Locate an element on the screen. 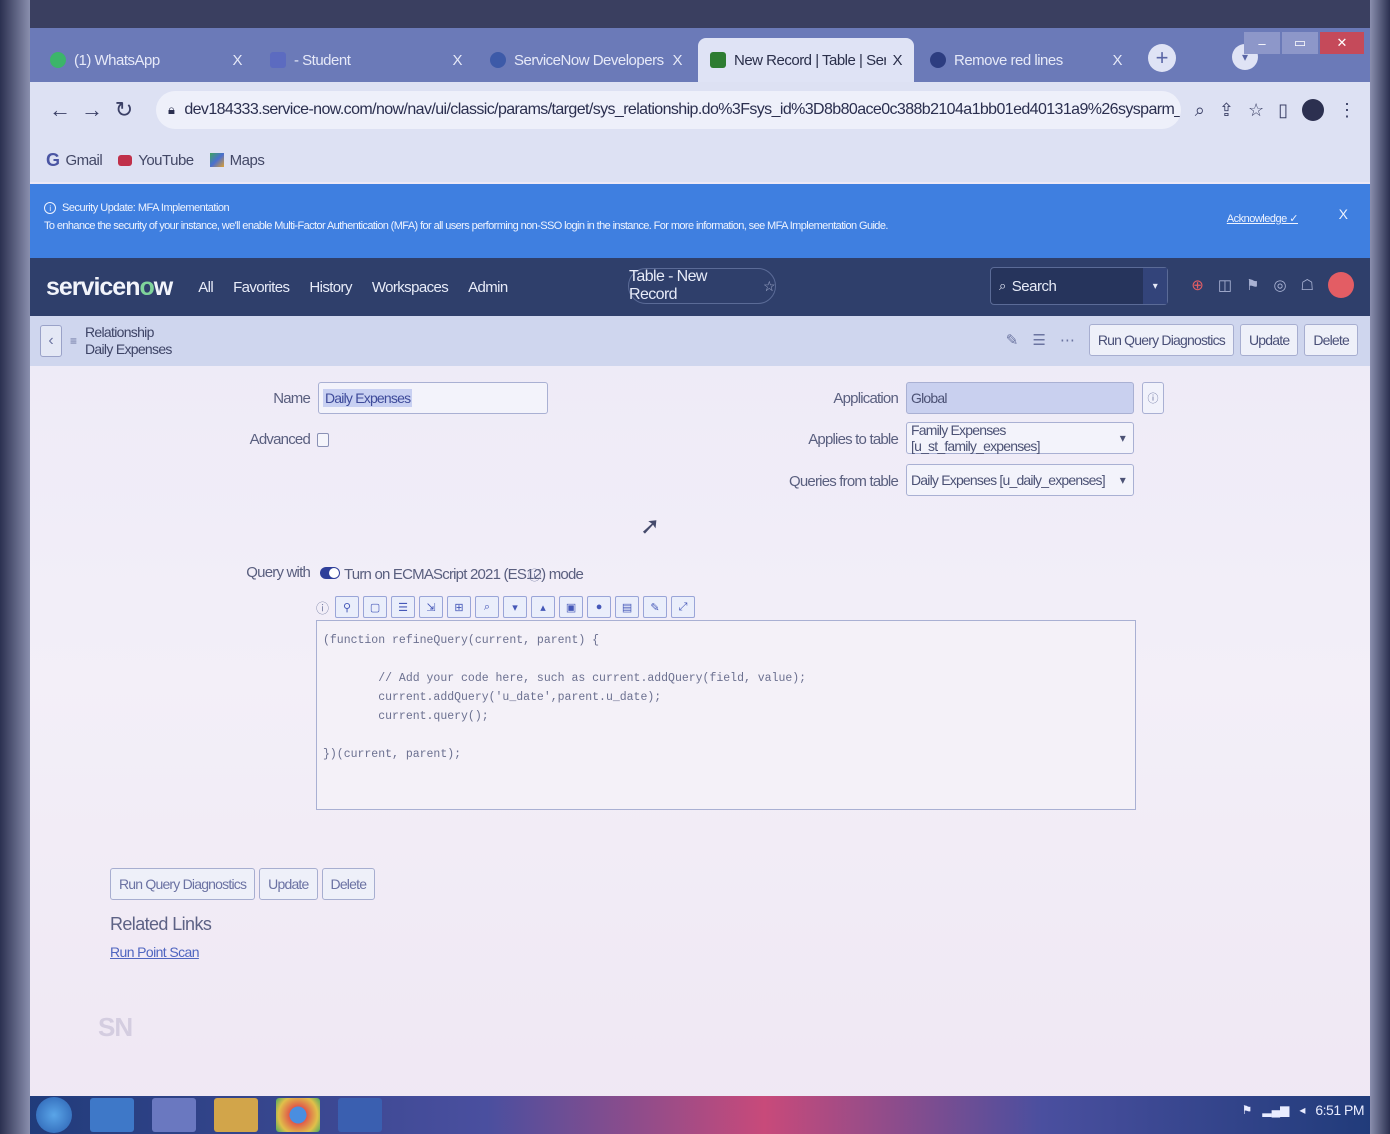 Image resolution: width=1390 pixels, height=1134 pixels. menu-kebab-icon: ⋮ is located at coordinates (1347, 110).